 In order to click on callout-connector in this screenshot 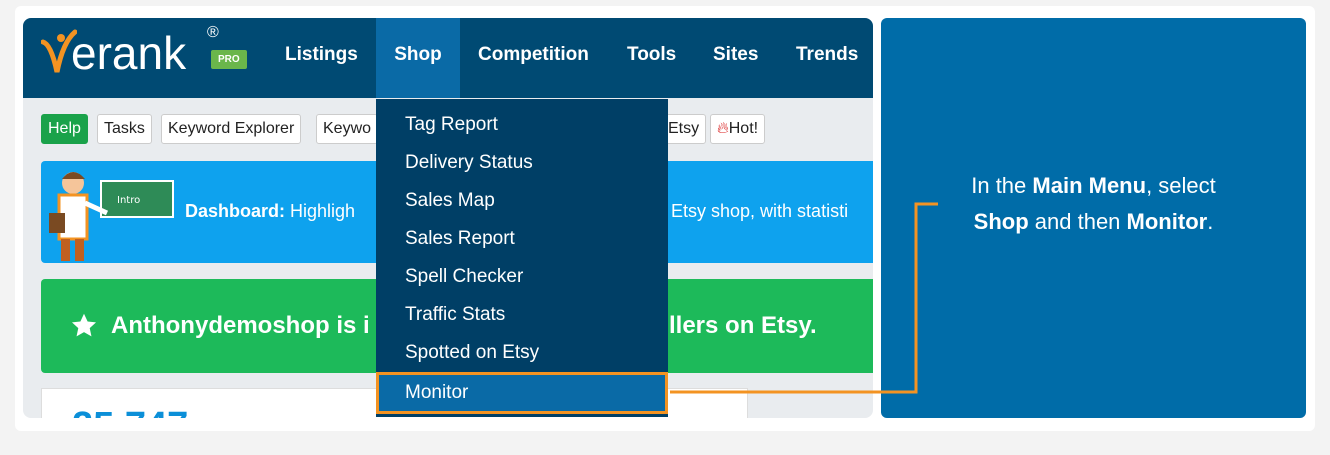, I will do `click(804, 298)`.